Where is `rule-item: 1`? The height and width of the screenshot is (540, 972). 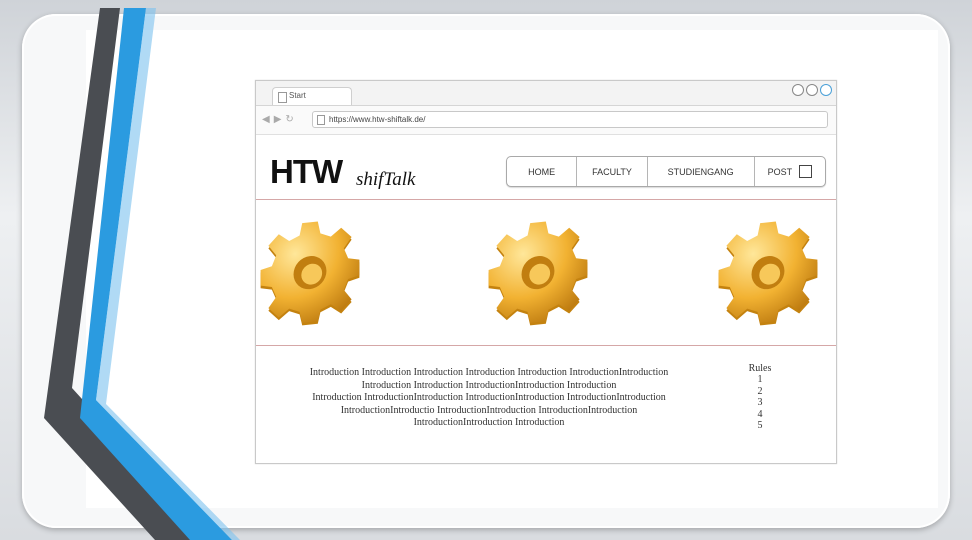
rule-item: 1 is located at coordinates (760, 379).